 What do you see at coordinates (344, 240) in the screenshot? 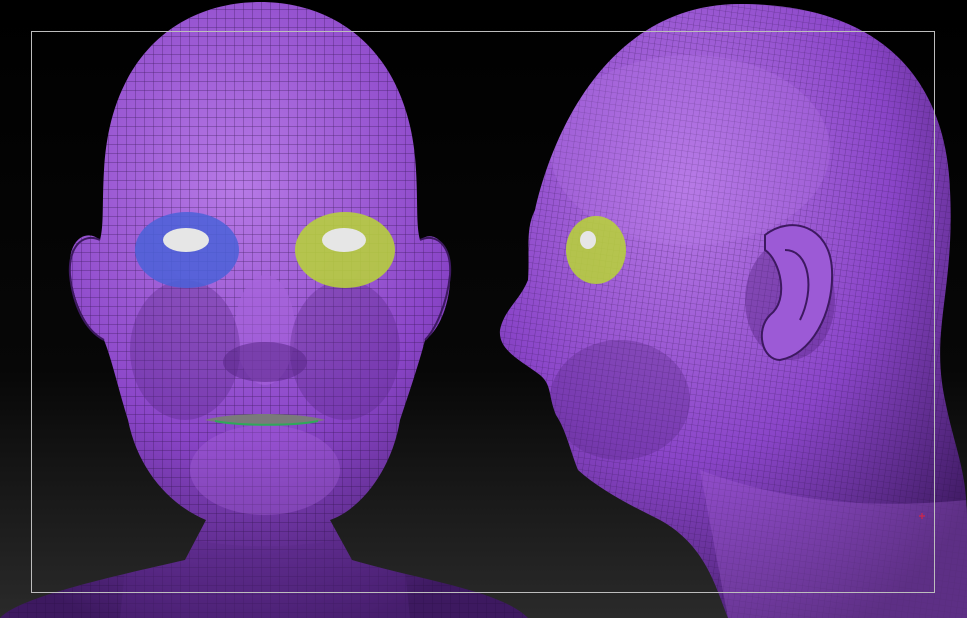
I see `eyeball-right` at bounding box center [344, 240].